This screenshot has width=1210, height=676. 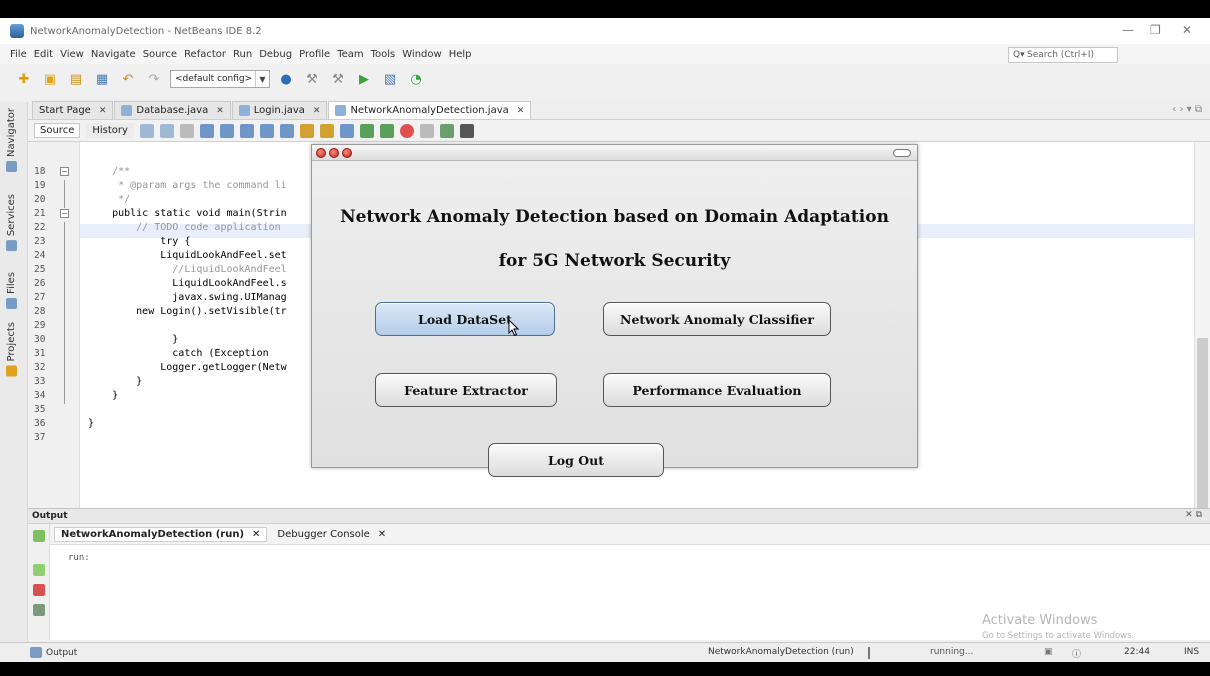 What do you see at coordinates (246, 130) in the screenshot?
I see `find-next-icon` at bounding box center [246, 130].